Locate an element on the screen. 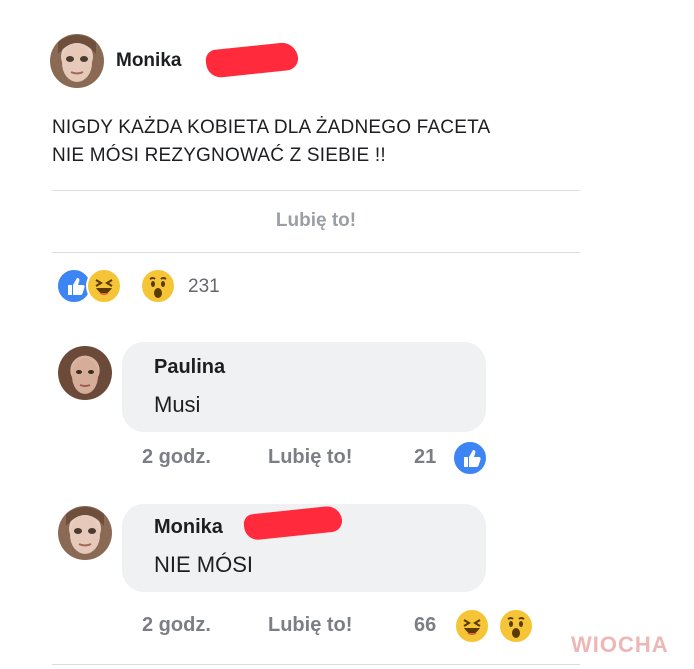  divider-top is located at coordinates (316, 190).